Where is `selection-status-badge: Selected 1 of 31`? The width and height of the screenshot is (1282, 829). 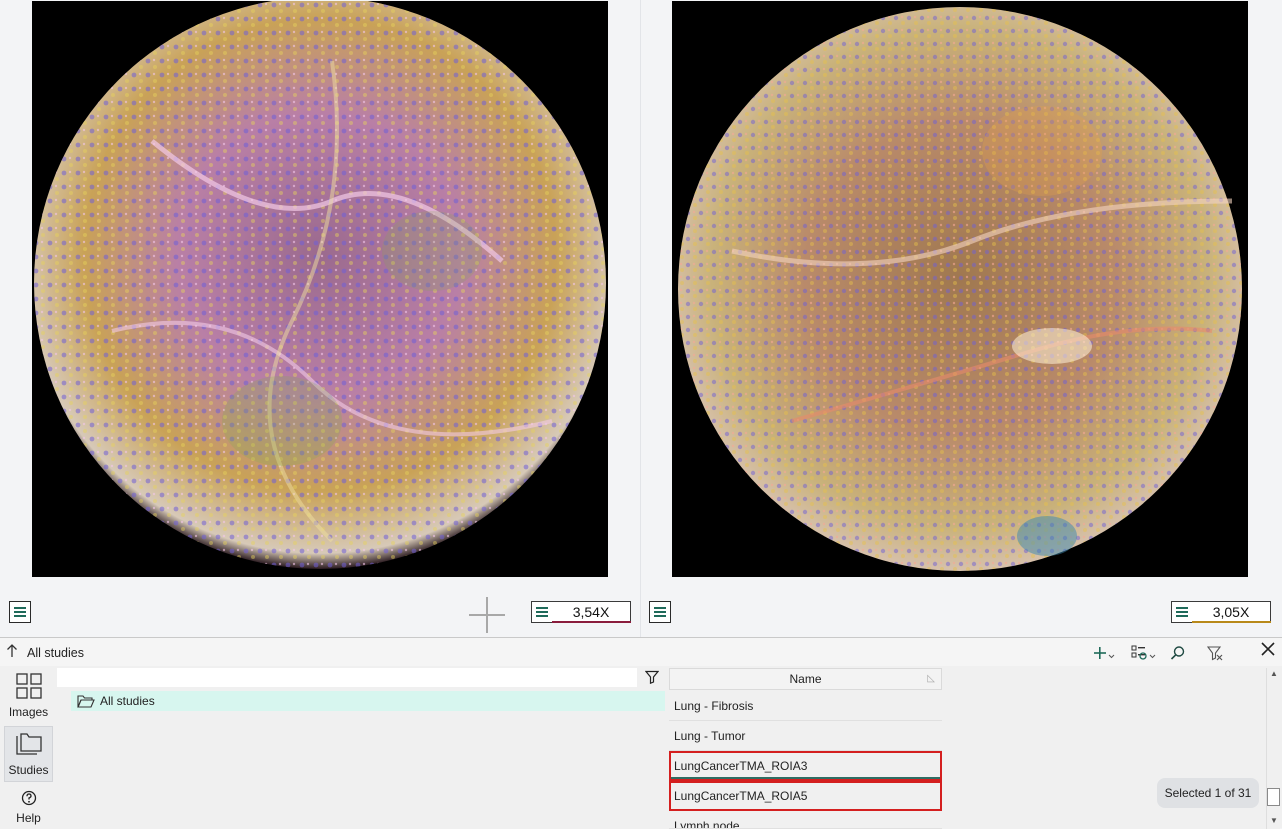
selection-status-badge: Selected 1 of 31 is located at coordinates (1208, 793).